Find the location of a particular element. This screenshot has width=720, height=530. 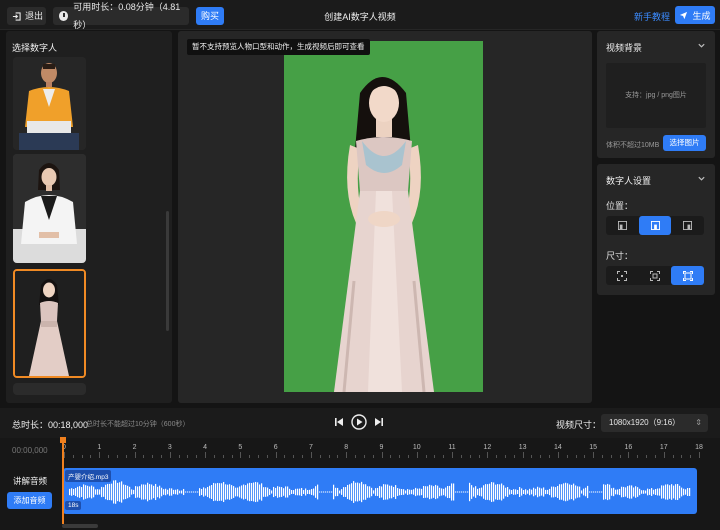

play-icon is located at coordinates (359, 422).